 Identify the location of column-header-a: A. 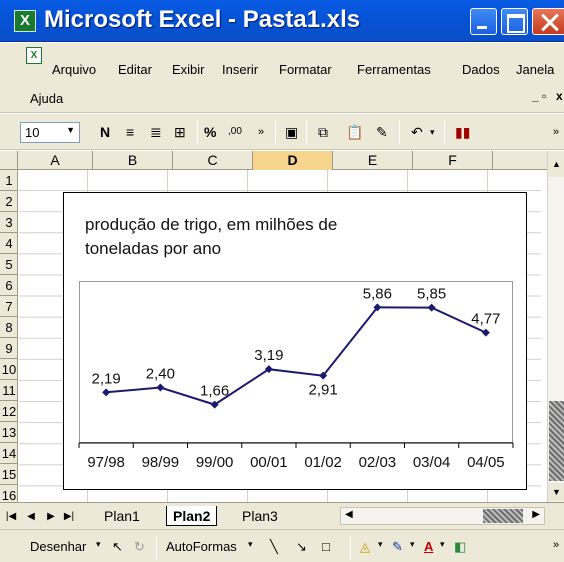
(55, 160).